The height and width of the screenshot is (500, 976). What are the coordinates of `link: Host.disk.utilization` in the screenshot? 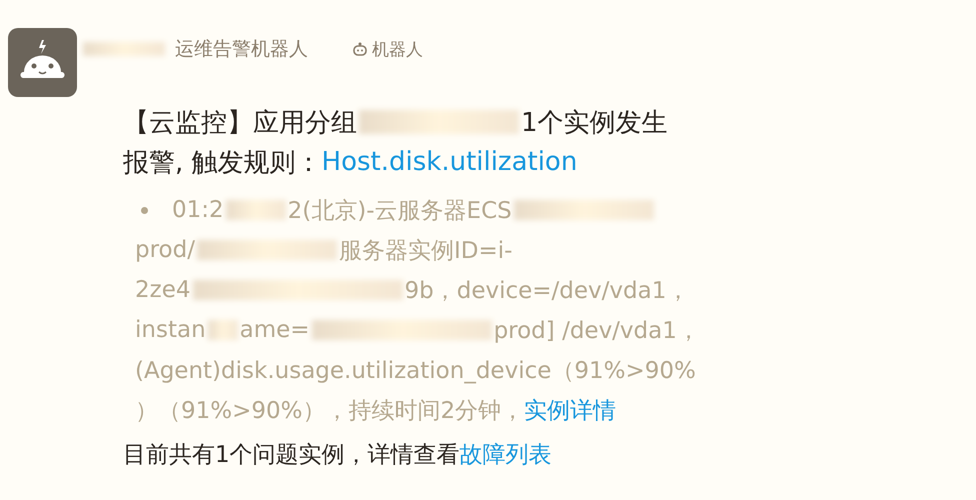 It's located at (450, 162).